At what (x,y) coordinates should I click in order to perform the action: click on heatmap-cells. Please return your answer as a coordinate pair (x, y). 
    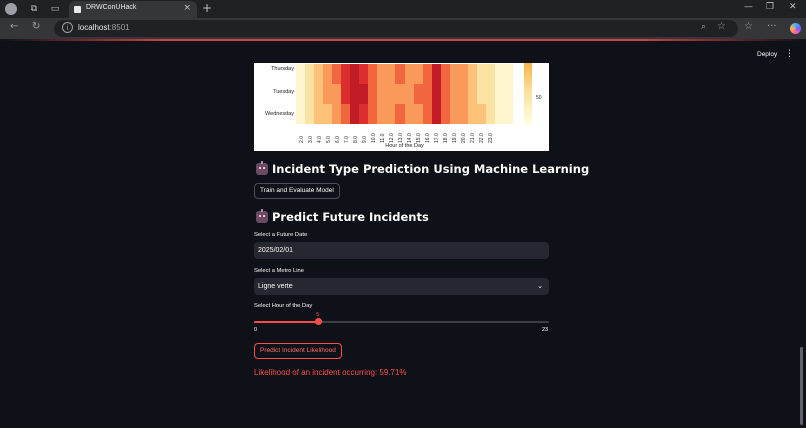
    Looking at the image, I should click on (404, 94).